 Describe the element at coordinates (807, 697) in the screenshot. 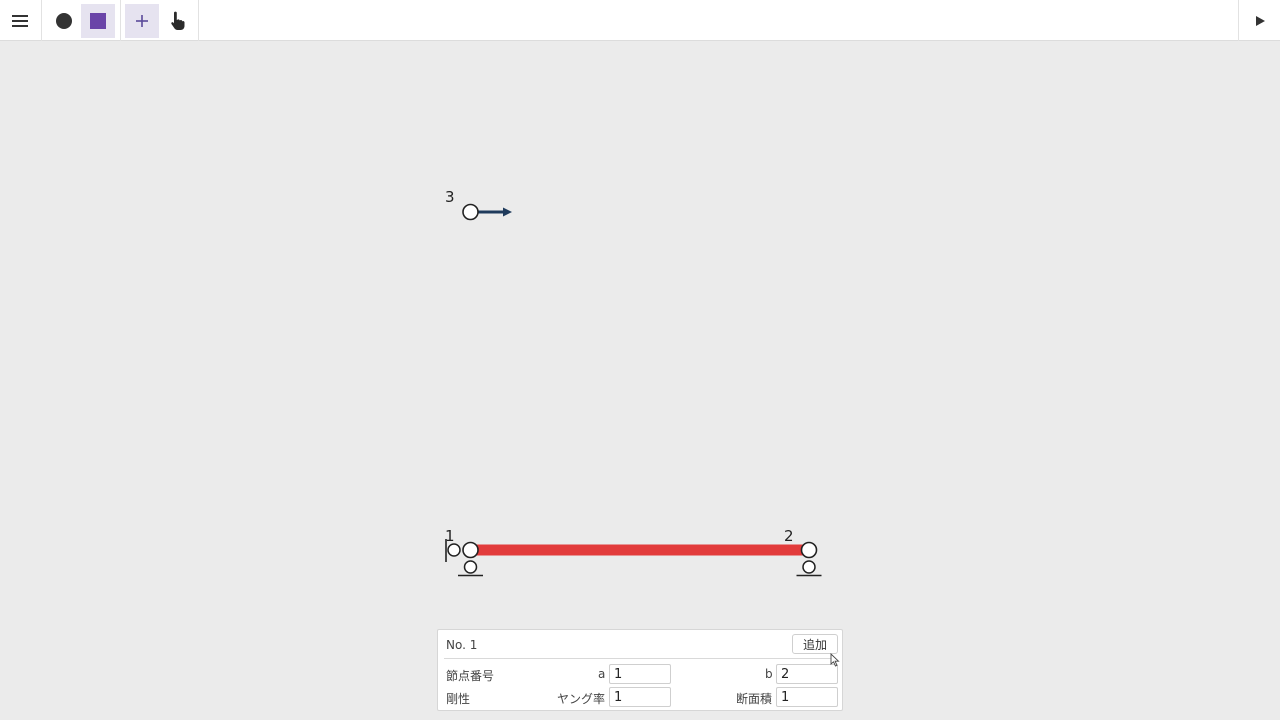

I see `cross-section-area-input` at that location.